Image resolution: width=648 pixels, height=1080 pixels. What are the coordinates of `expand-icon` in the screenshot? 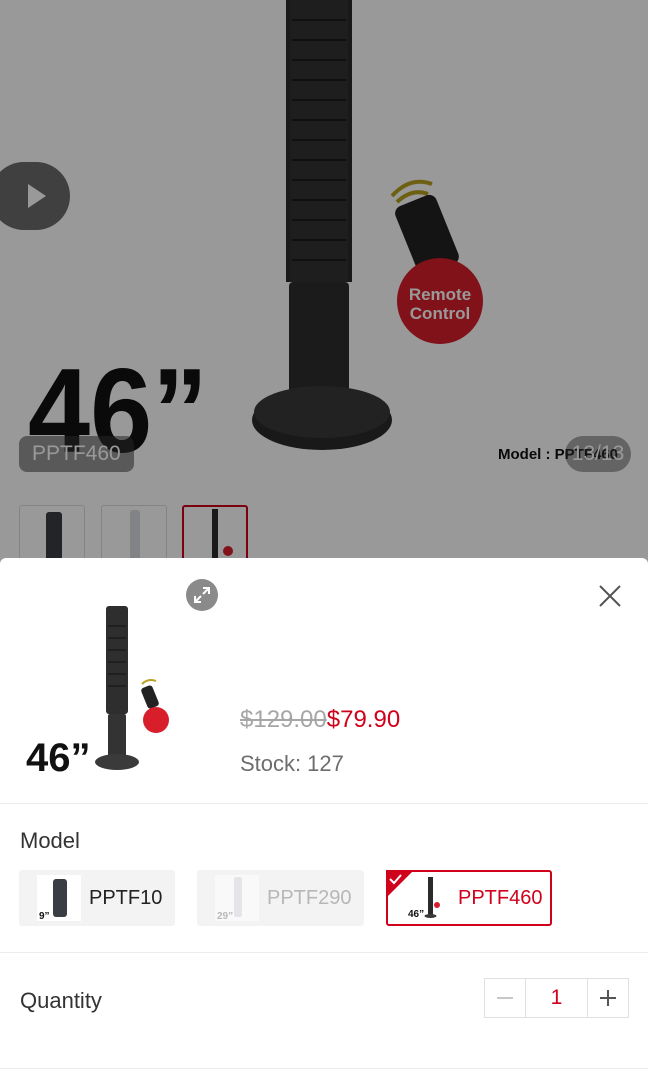 It's located at (202, 595).